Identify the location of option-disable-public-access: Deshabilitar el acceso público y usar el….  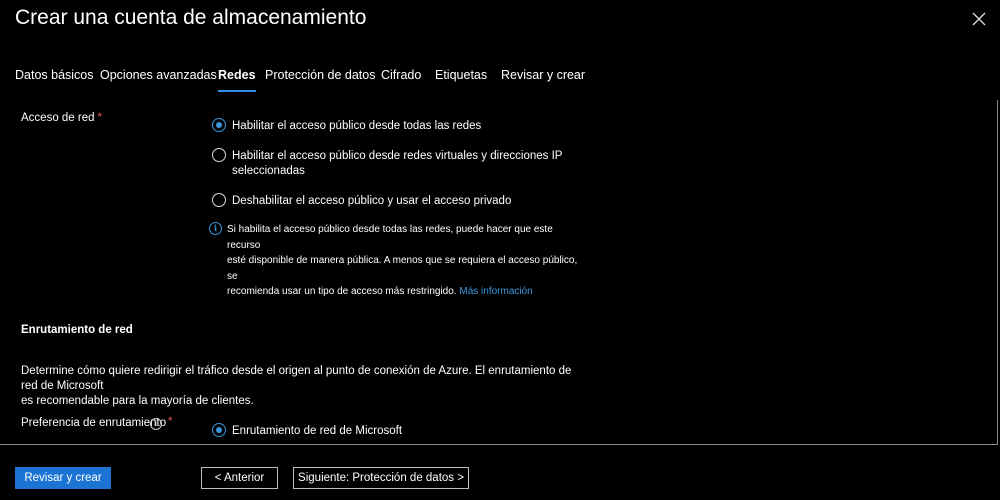
(371, 201).